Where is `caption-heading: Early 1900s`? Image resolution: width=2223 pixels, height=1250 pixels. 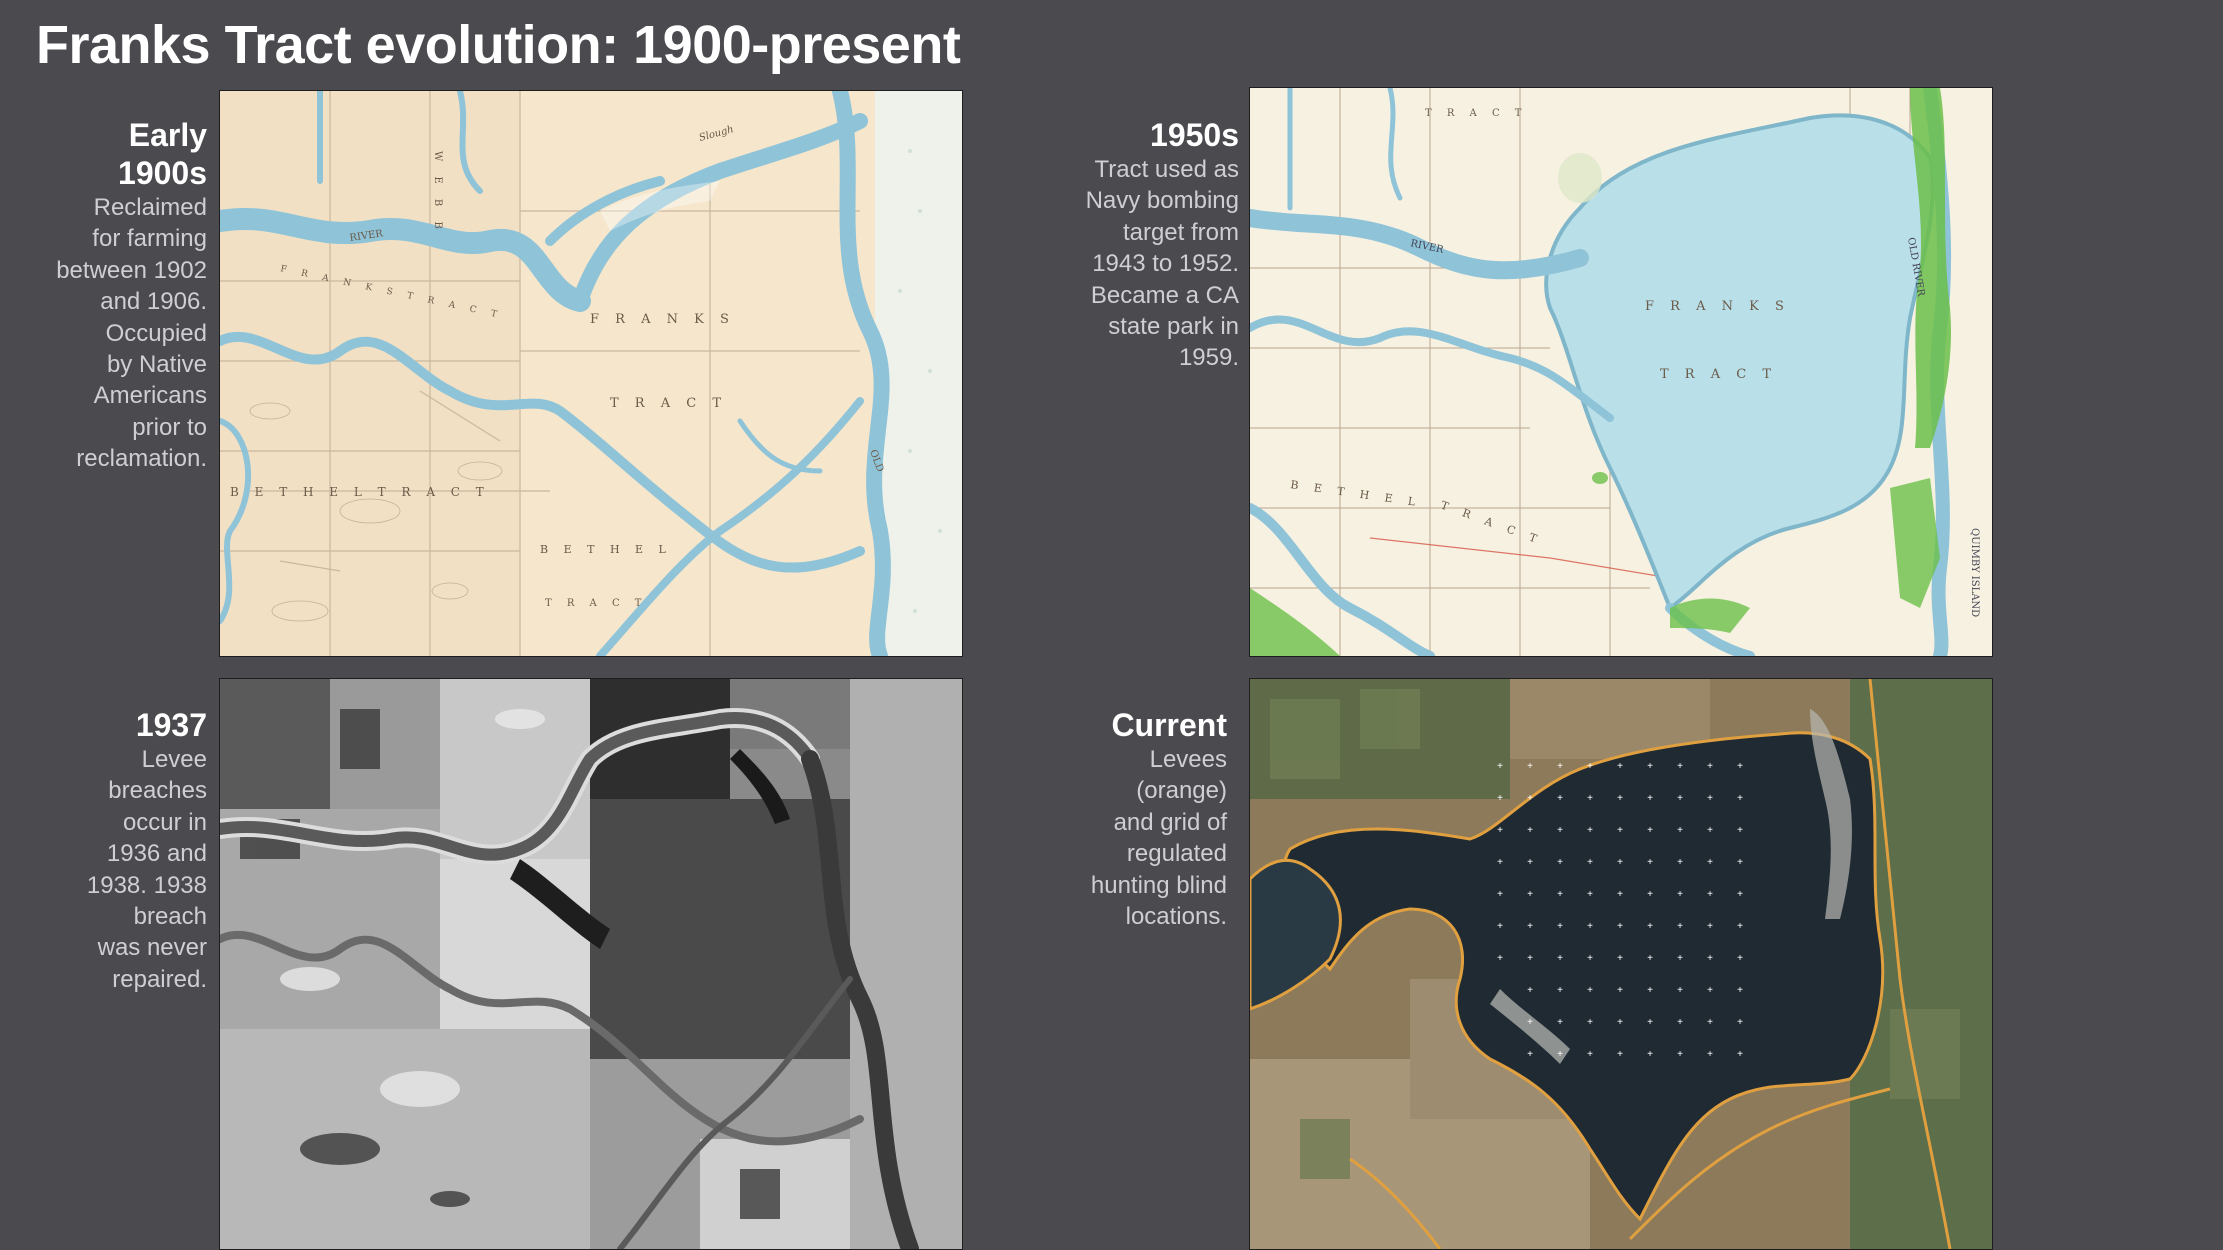
caption-heading: Early 1900s is located at coordinates (162, 154).